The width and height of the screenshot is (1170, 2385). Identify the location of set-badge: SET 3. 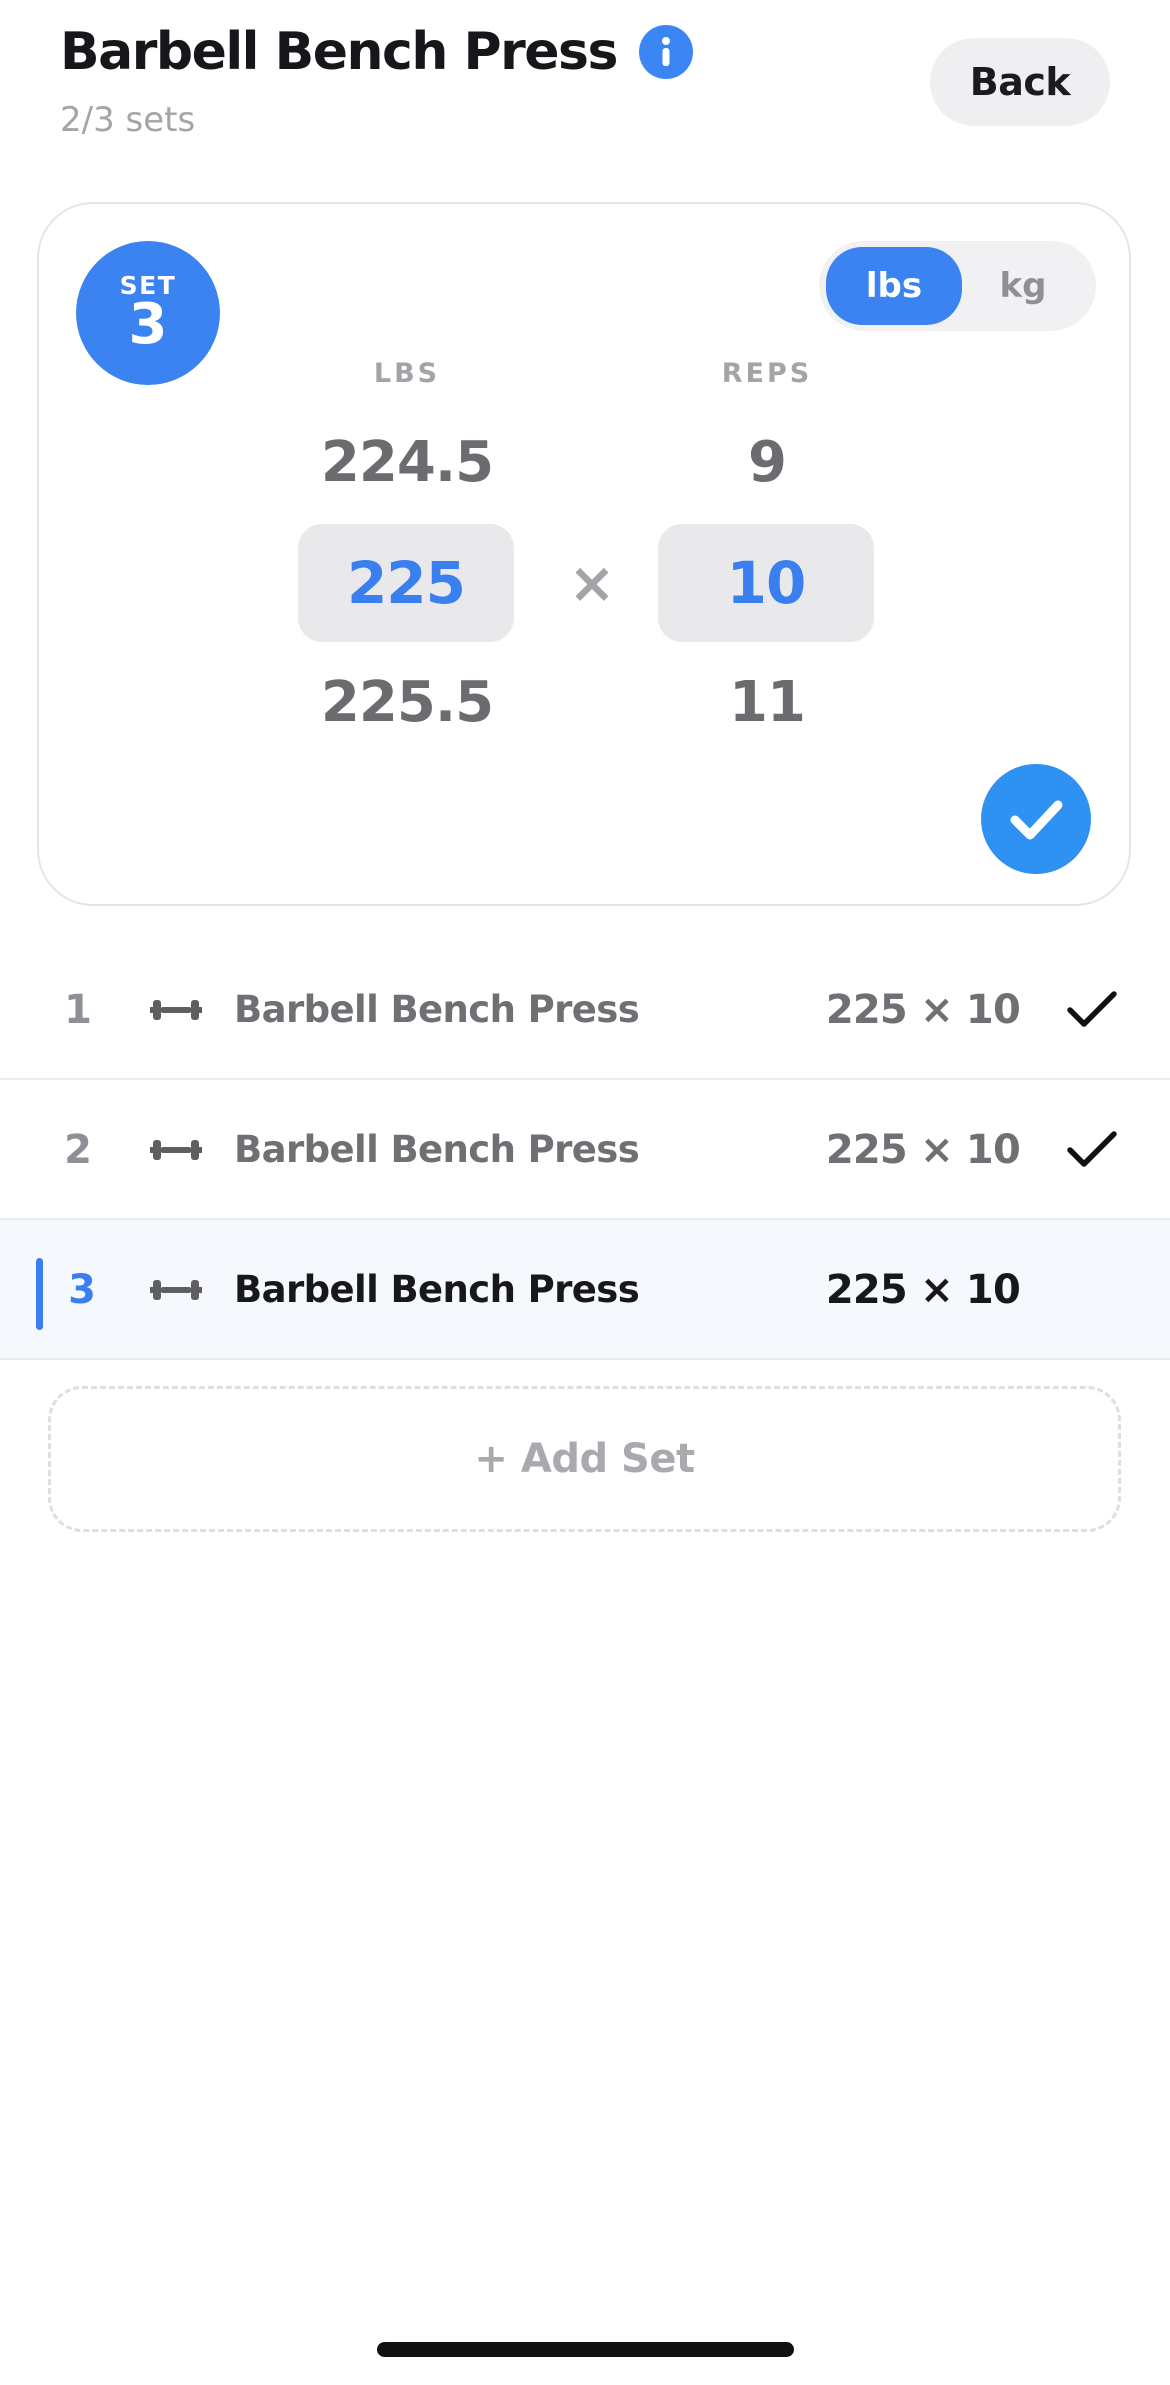
(148, 313).